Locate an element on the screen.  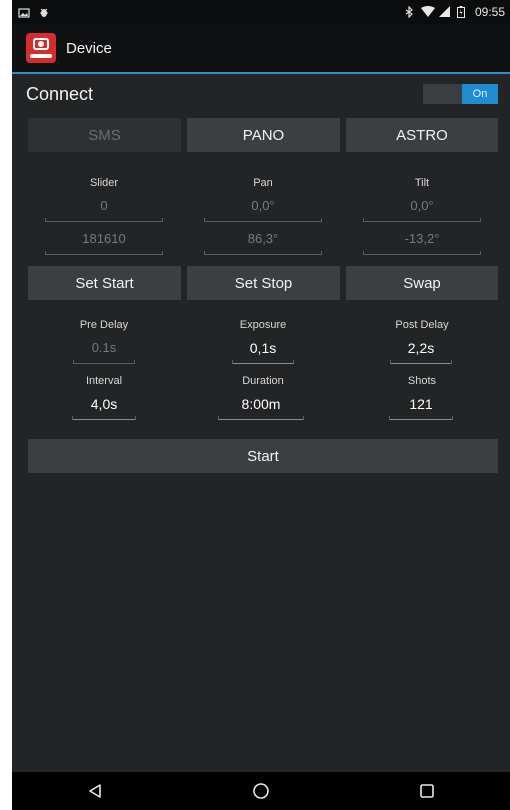
signal-icon is located at coordinates (444, 12).